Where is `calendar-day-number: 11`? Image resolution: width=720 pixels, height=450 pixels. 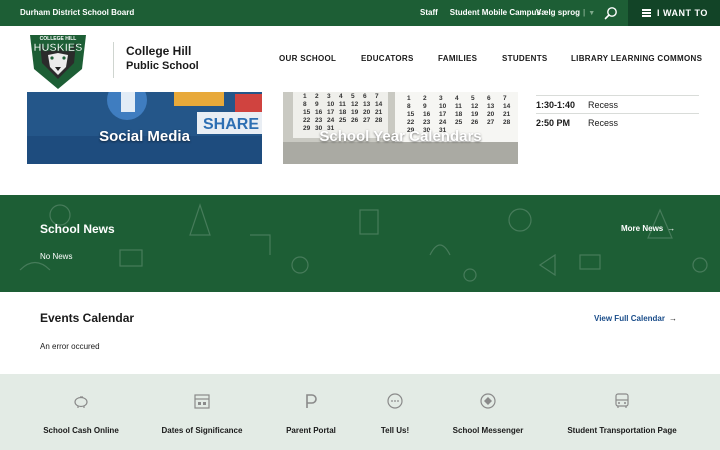 calendar-day-number: 11 is located at coordinates (458, 106).